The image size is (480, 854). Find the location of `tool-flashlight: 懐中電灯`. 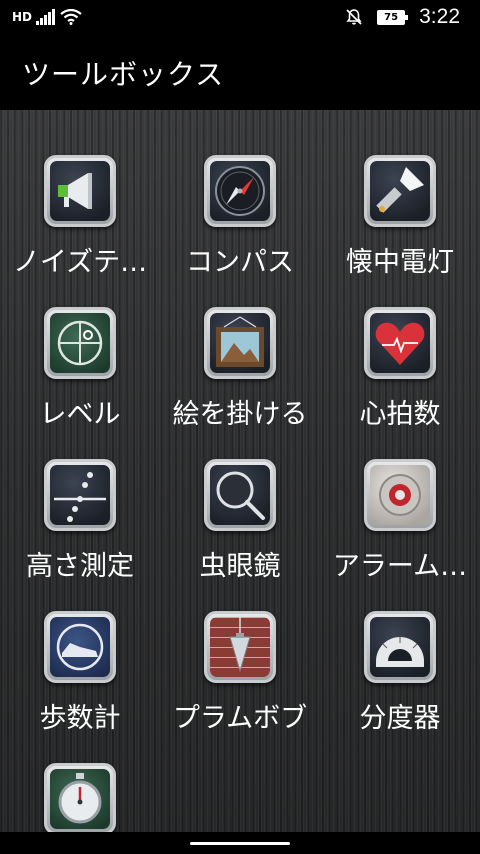

tool-flashlight: 懐中電灯 is located at coordinates (400, 194).